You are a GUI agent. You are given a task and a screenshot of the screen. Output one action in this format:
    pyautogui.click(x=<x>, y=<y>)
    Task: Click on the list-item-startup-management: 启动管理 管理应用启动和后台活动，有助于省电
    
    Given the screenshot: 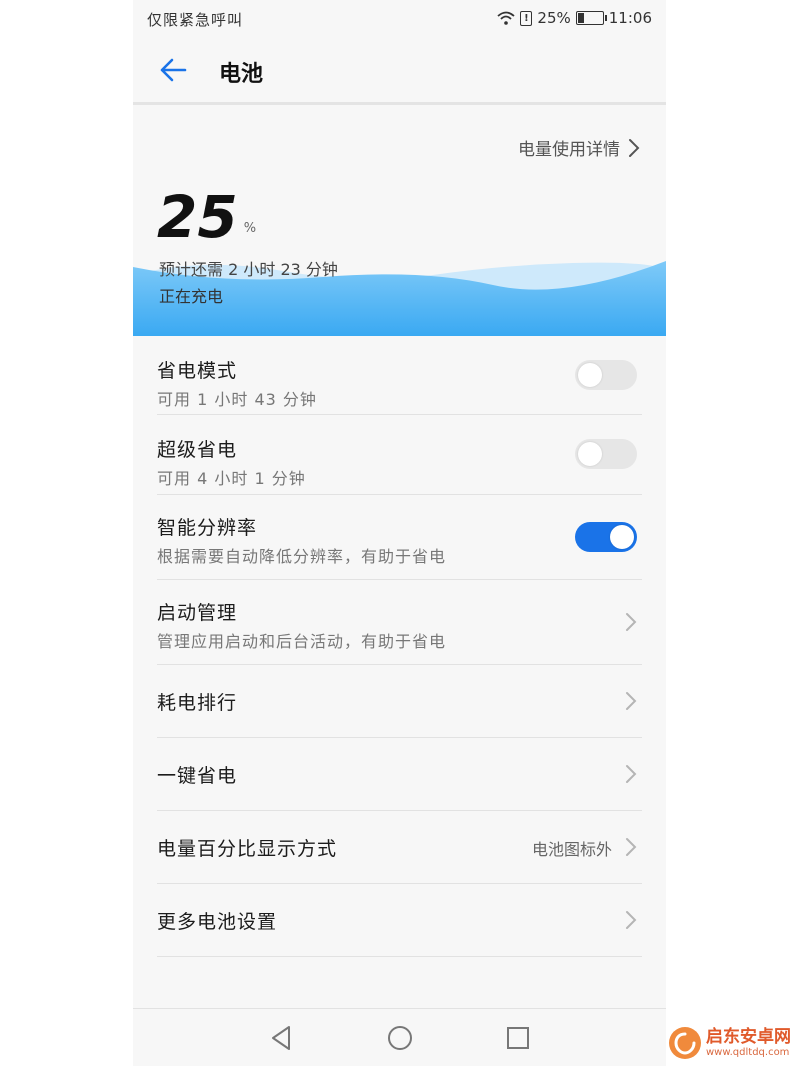 What is the action you would take?
    pyautogui.click(x=399, y=622)
    